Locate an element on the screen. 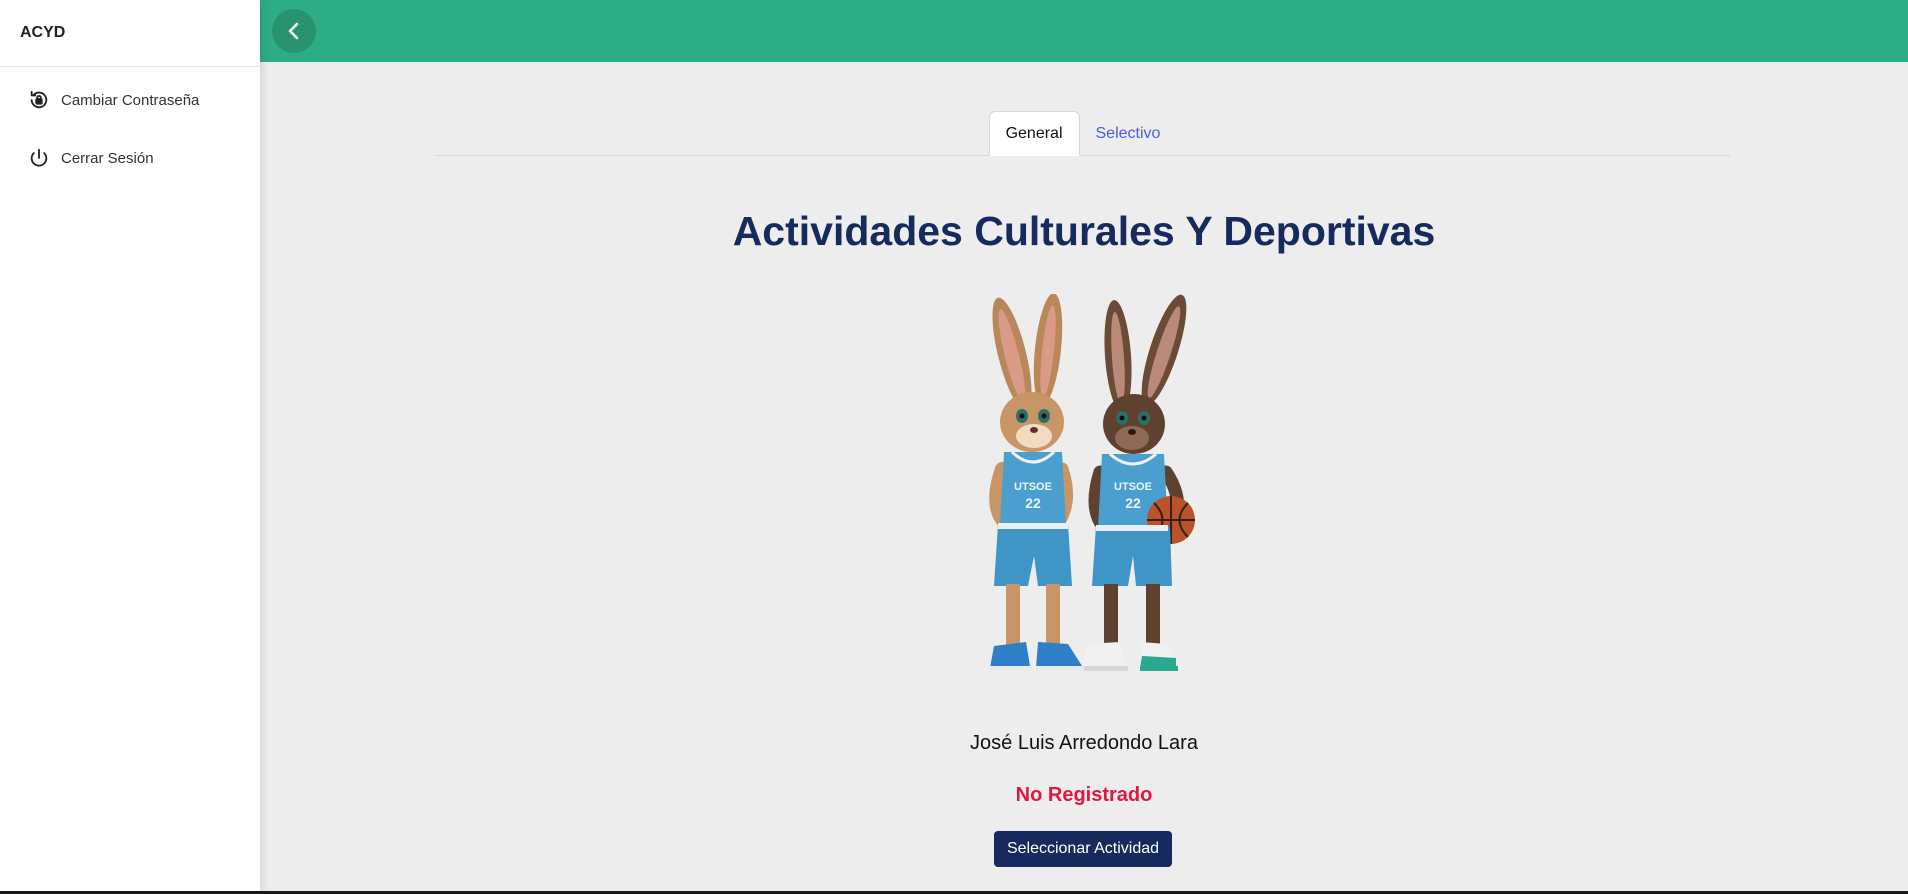 This screenshot has height=894, width=1908. back-button is located at coordinates (294, 31).